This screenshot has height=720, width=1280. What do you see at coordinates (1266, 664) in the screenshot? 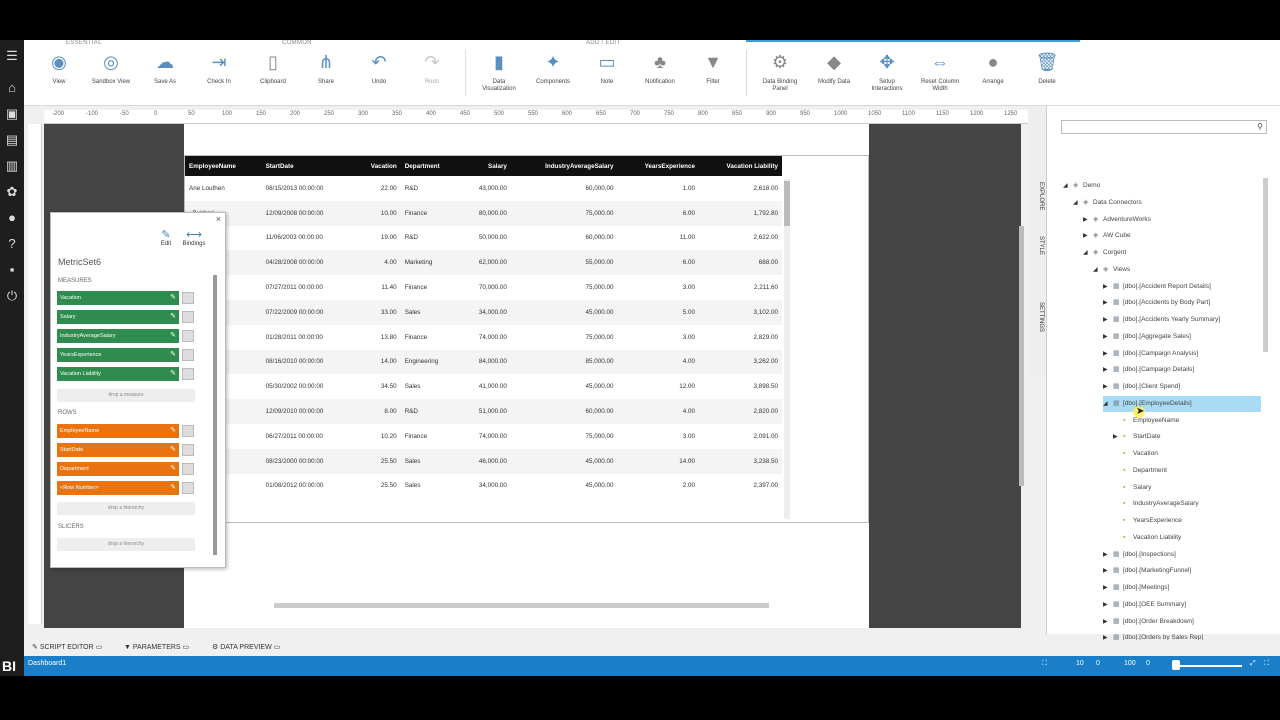
I see `fullscreen-icon: ⛶` at bounding box center [1266, 664].